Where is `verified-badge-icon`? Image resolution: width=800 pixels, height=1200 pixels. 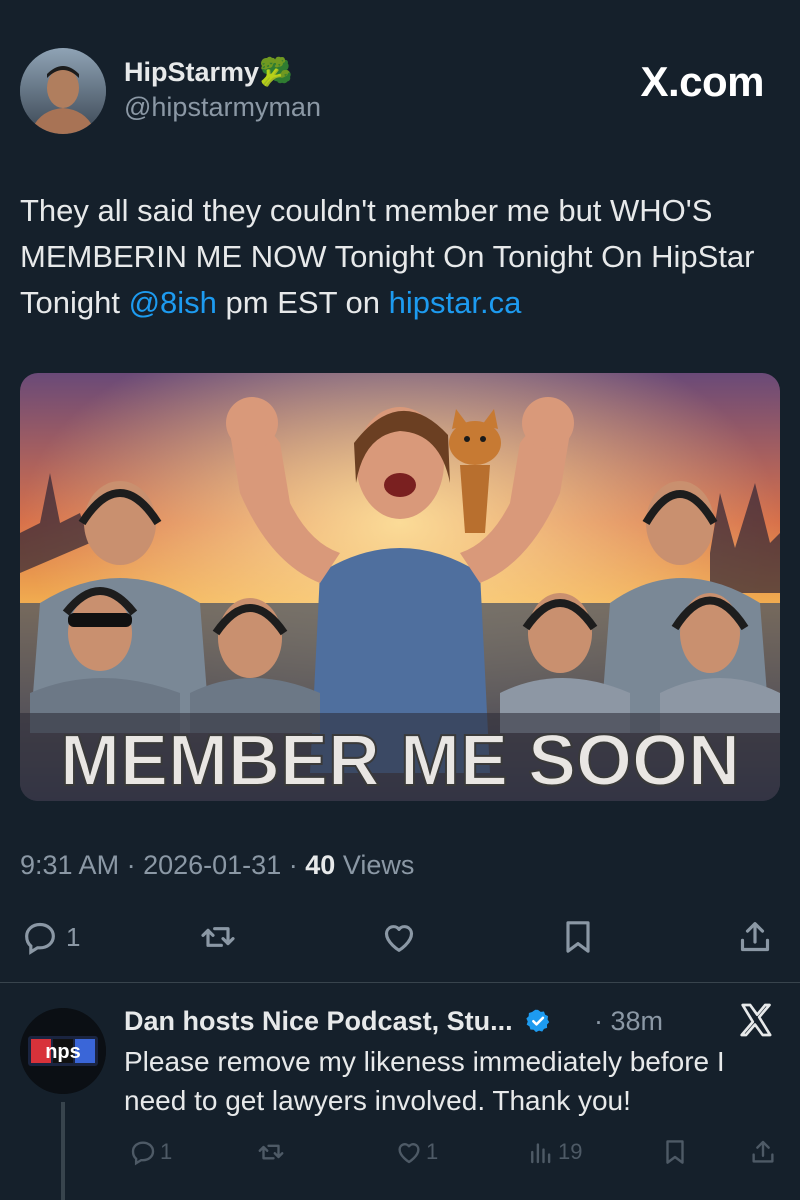 verified-badge-icon is located at coordinates (538, 1021).